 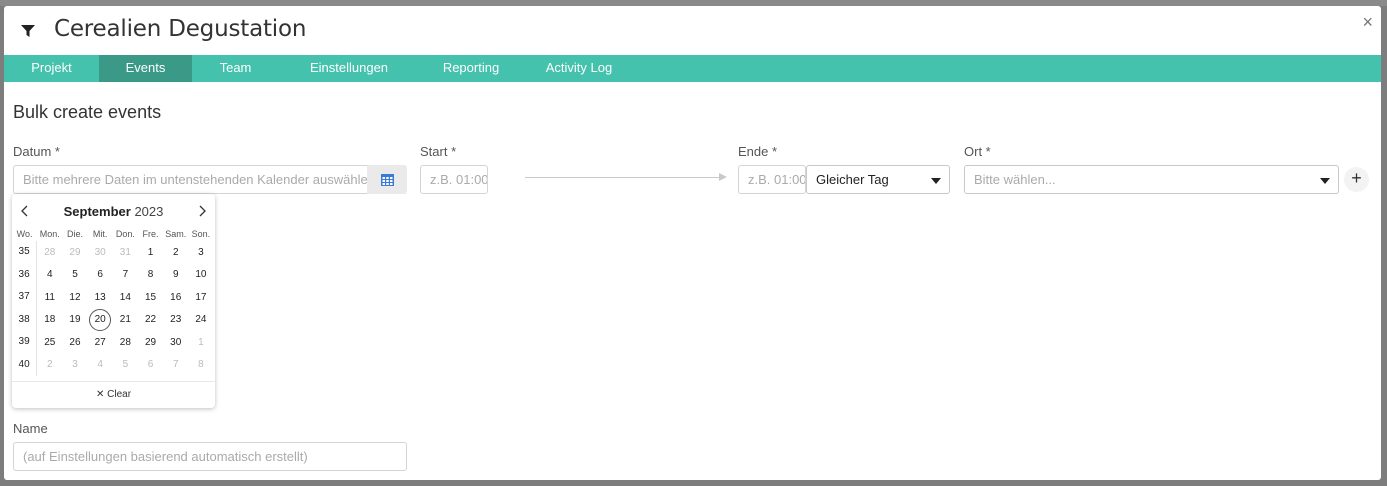 I want to click on calendar-day: 18, so click(x=49, y=319).